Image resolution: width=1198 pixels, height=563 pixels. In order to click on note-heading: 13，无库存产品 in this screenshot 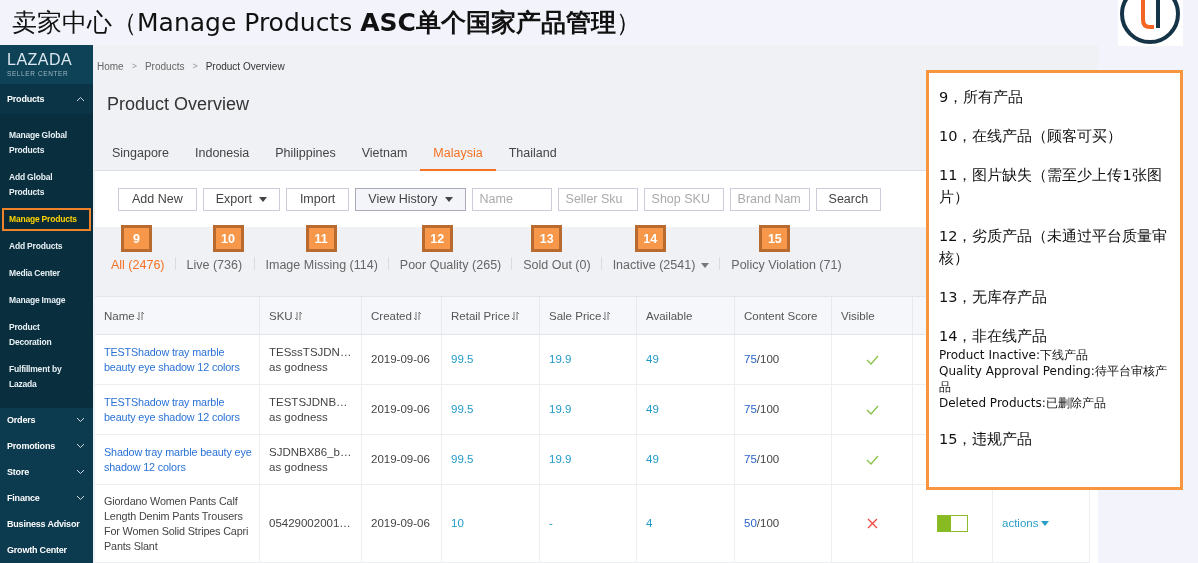, I will do `click(994, 297)`.